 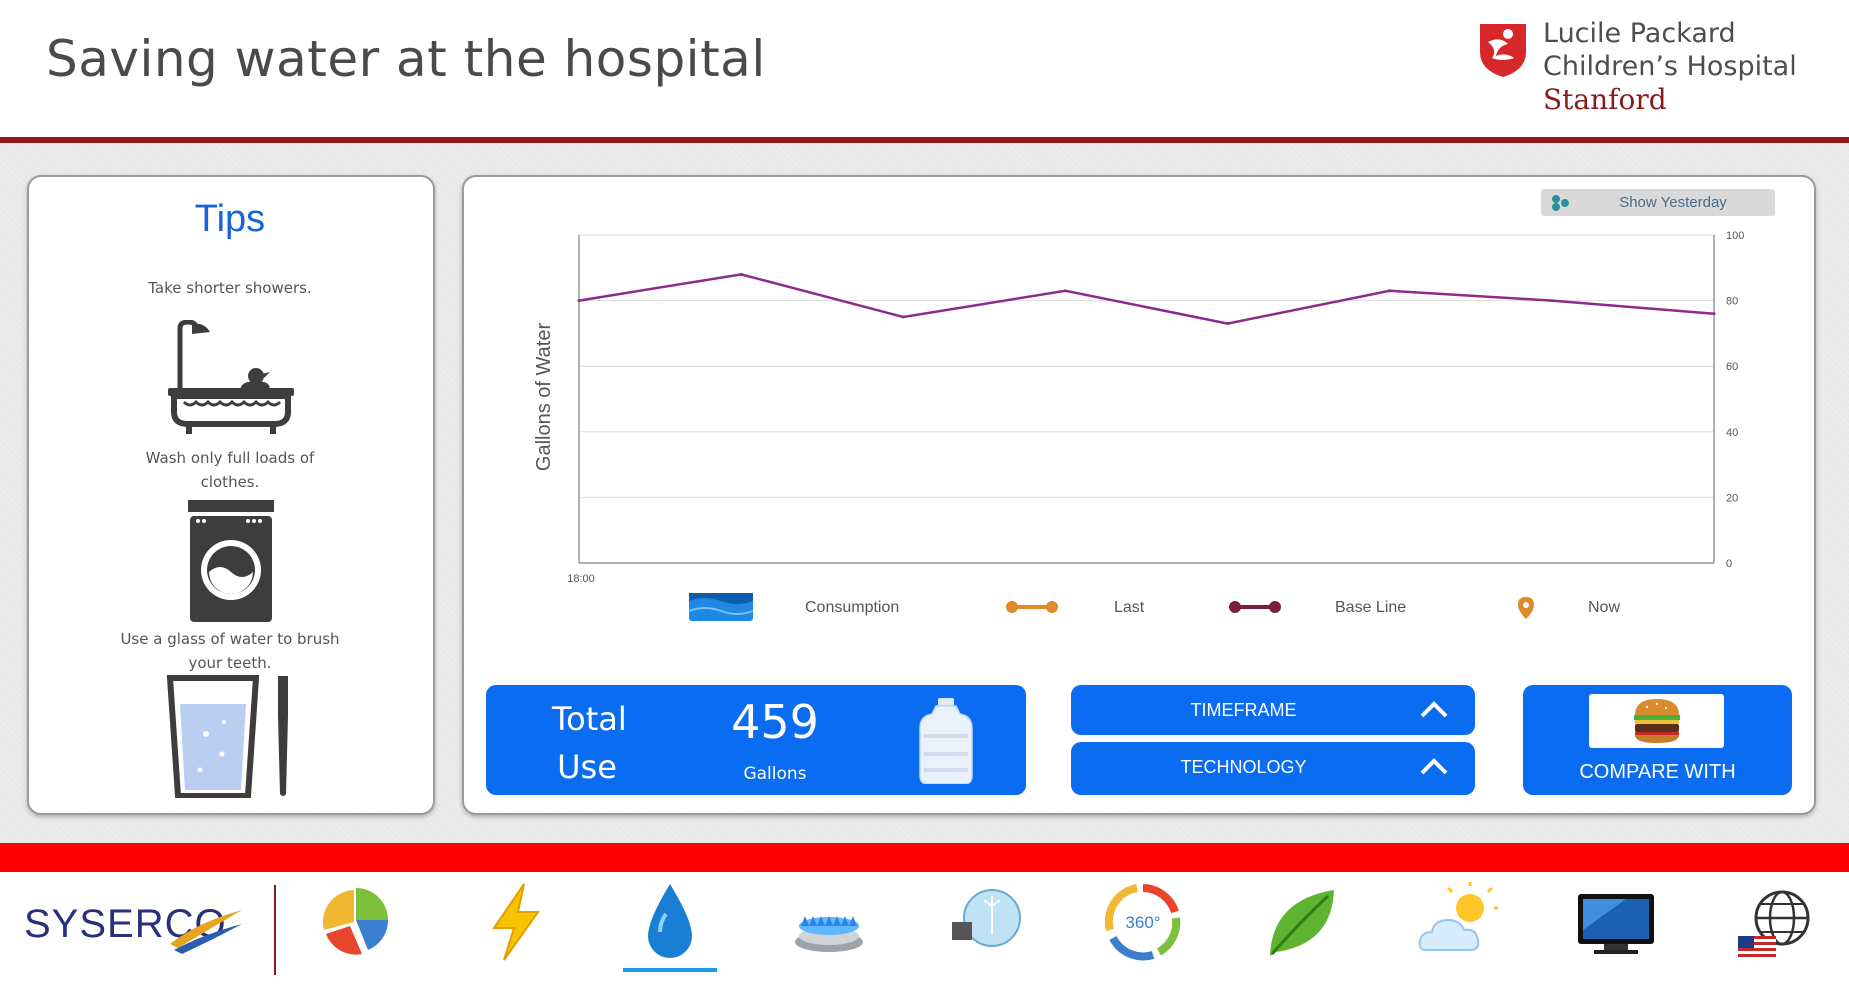 What do you see at coordinates (1639, 33) in the screenshot?
I see `logo-text-line-1: Lucile Packard` at bounding box center [1639, 33].